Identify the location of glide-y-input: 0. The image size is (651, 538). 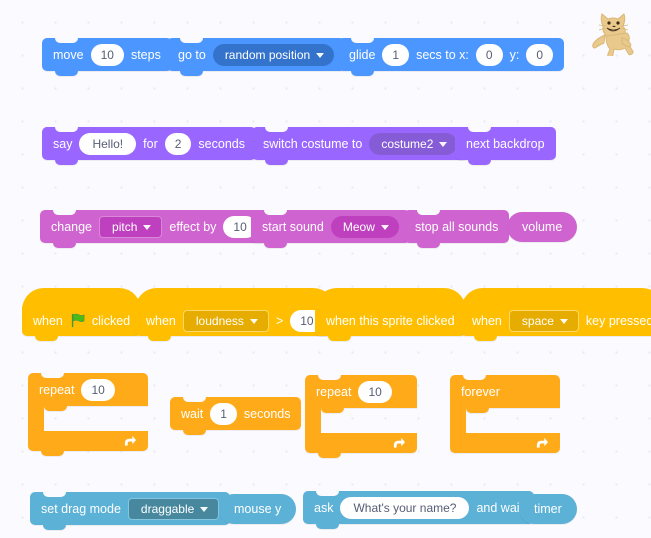
(540, 54).